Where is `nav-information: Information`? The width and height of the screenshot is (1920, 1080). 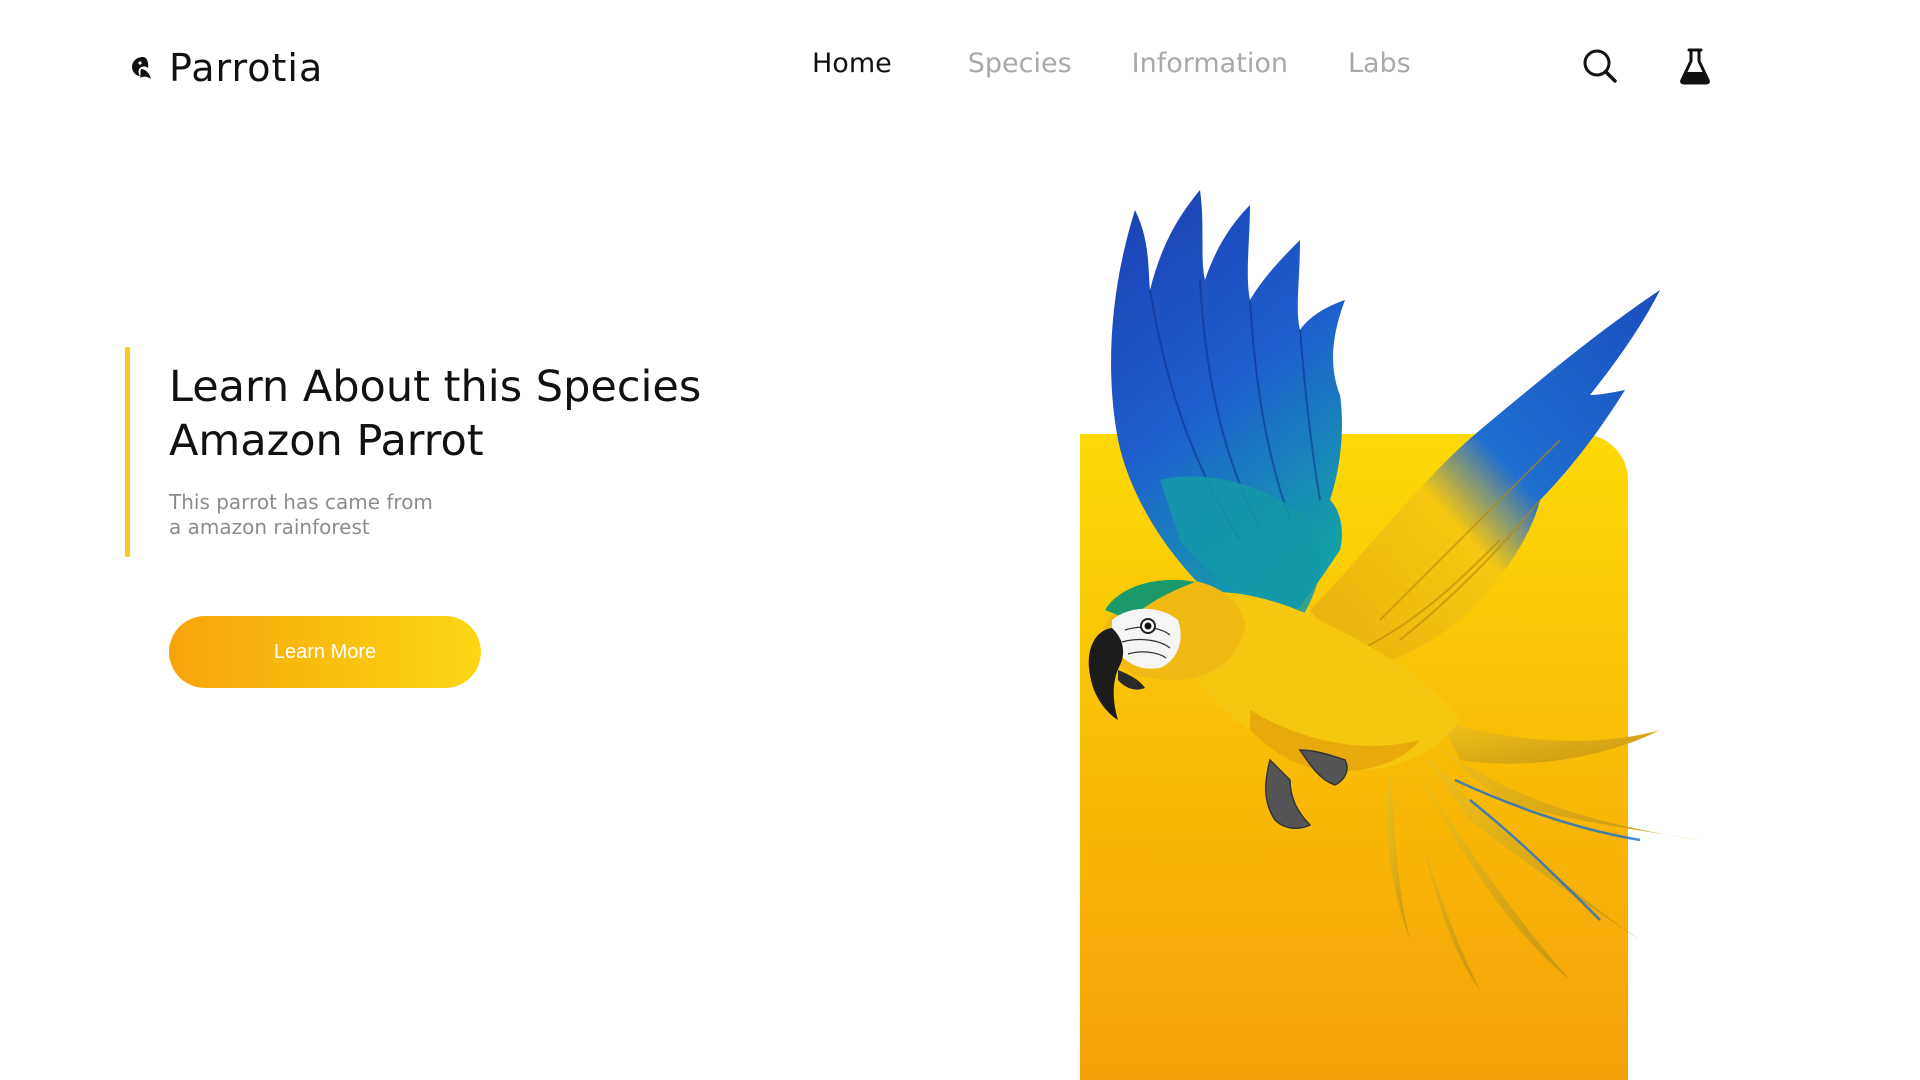 nav-information: Information is located at coordinates (1210, 63).